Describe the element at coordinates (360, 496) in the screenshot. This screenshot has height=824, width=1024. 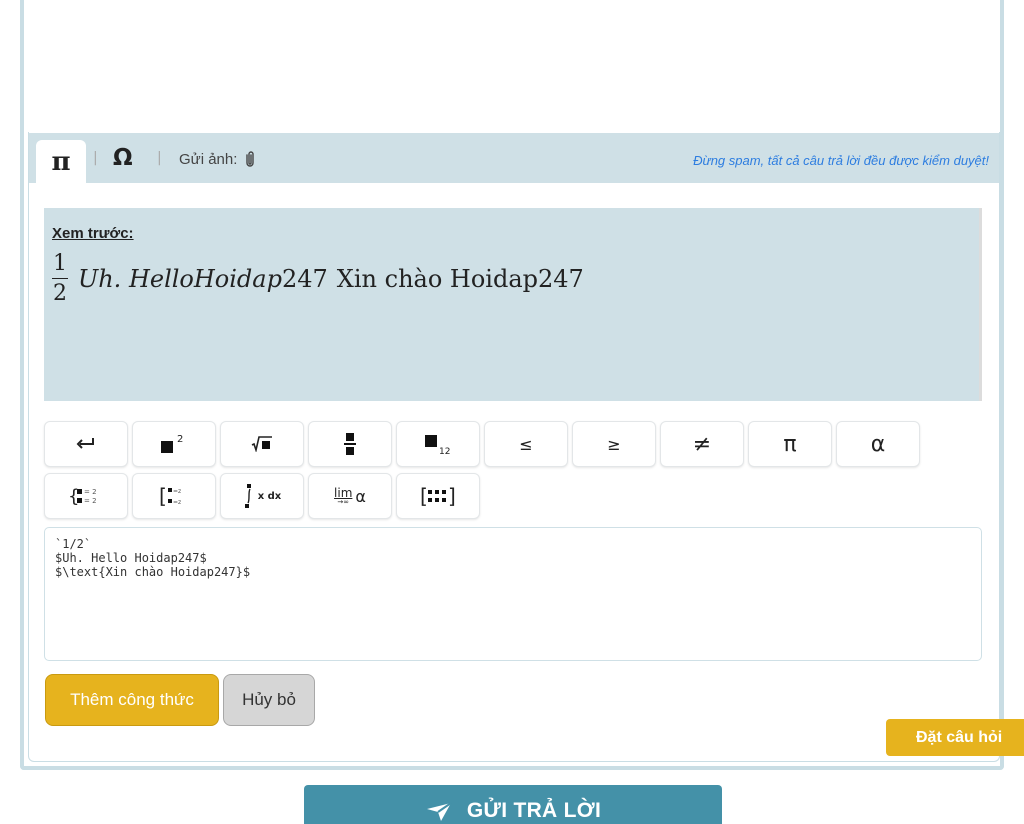
I see `limit-alpha: α` at that location.